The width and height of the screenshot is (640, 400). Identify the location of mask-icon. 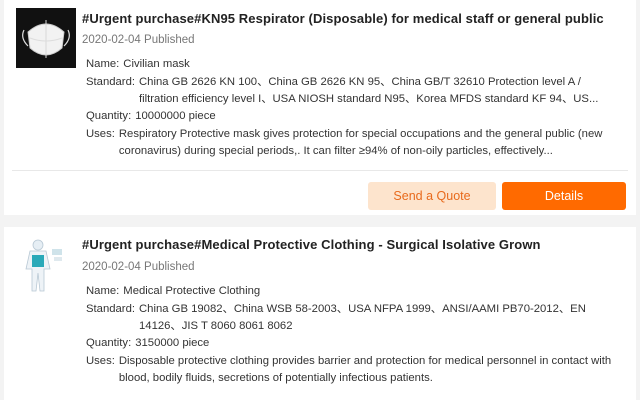
(46, 38).